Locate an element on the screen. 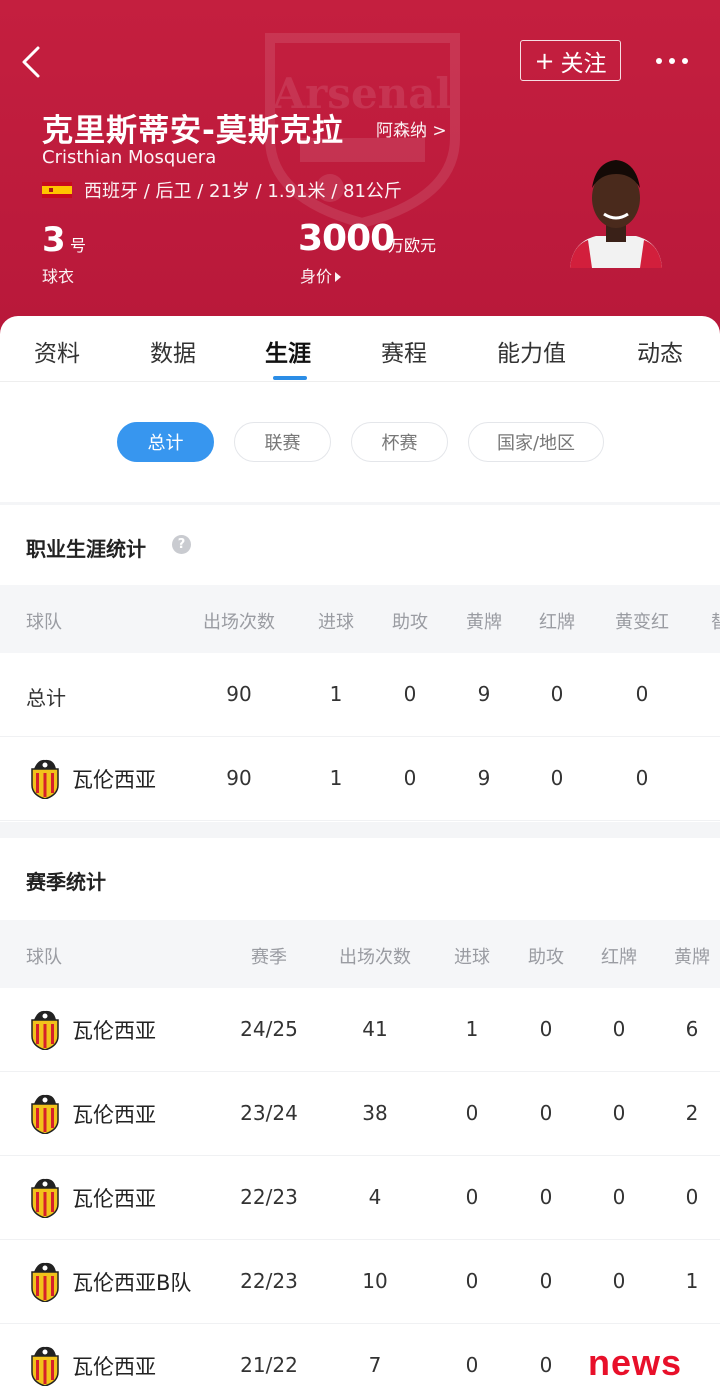  season-stats-title: 赛季统计 is located at coordinates (66, 882).